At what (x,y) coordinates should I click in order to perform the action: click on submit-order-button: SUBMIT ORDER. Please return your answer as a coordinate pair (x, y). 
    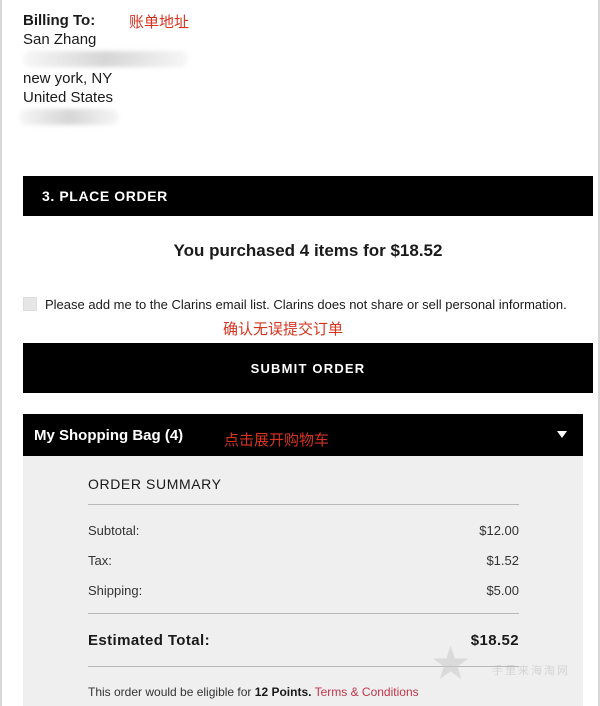
    Looking at the image, I should click on (308, 368).